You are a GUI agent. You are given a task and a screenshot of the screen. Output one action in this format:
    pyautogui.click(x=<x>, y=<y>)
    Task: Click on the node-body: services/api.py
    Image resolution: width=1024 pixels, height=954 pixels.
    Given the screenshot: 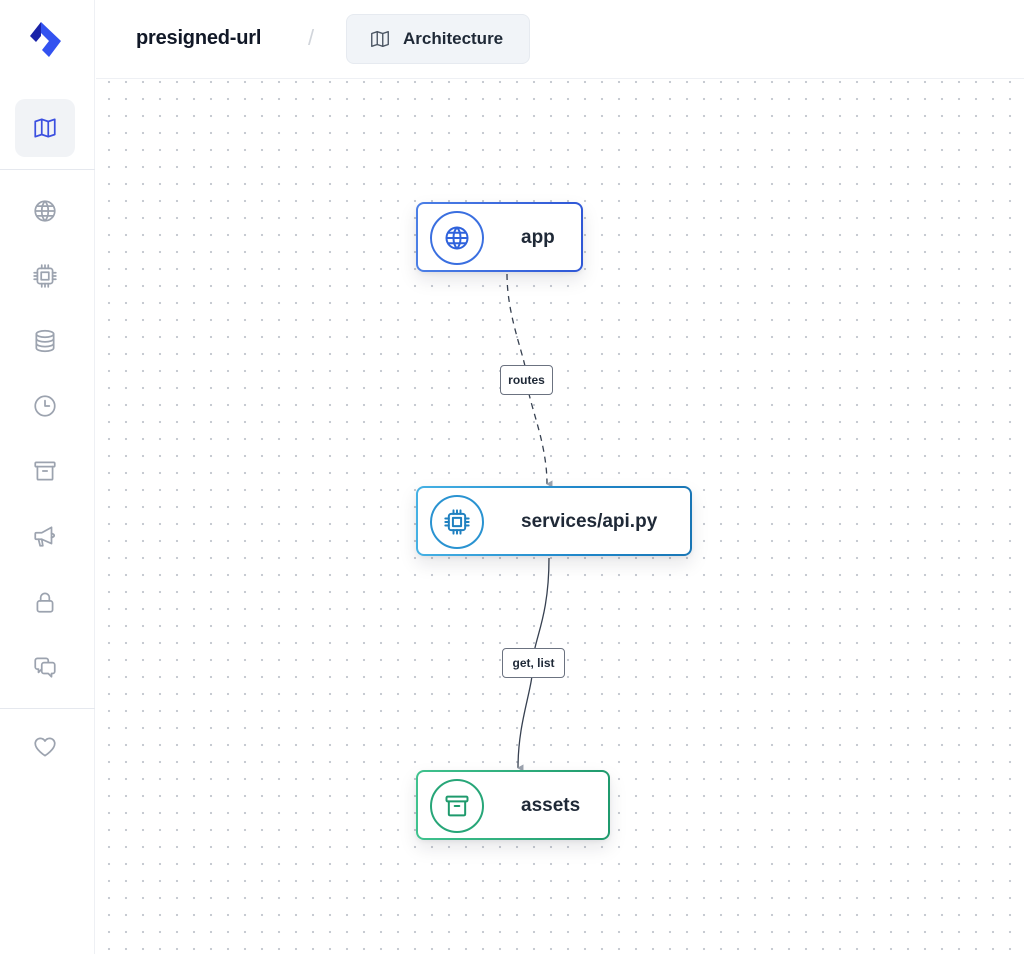 What is the action you would take?
    pyautogui.click(x=554, y=521)
    